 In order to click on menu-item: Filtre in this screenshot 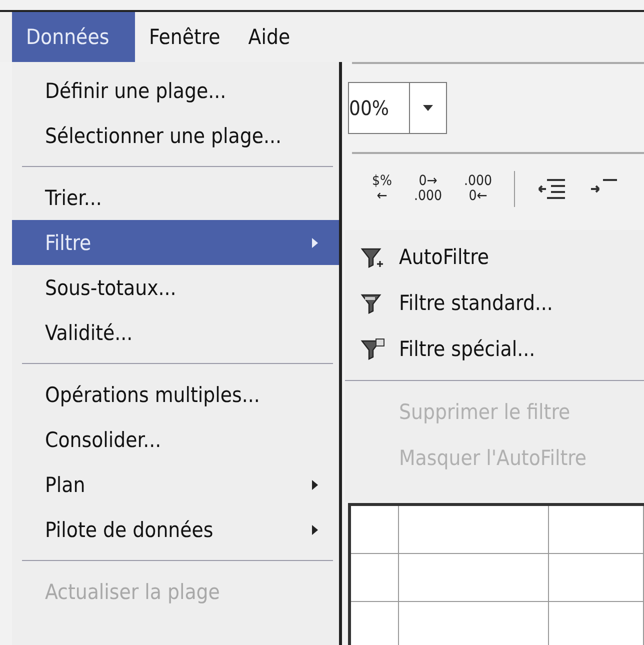, I will do `click(175, 242)`.